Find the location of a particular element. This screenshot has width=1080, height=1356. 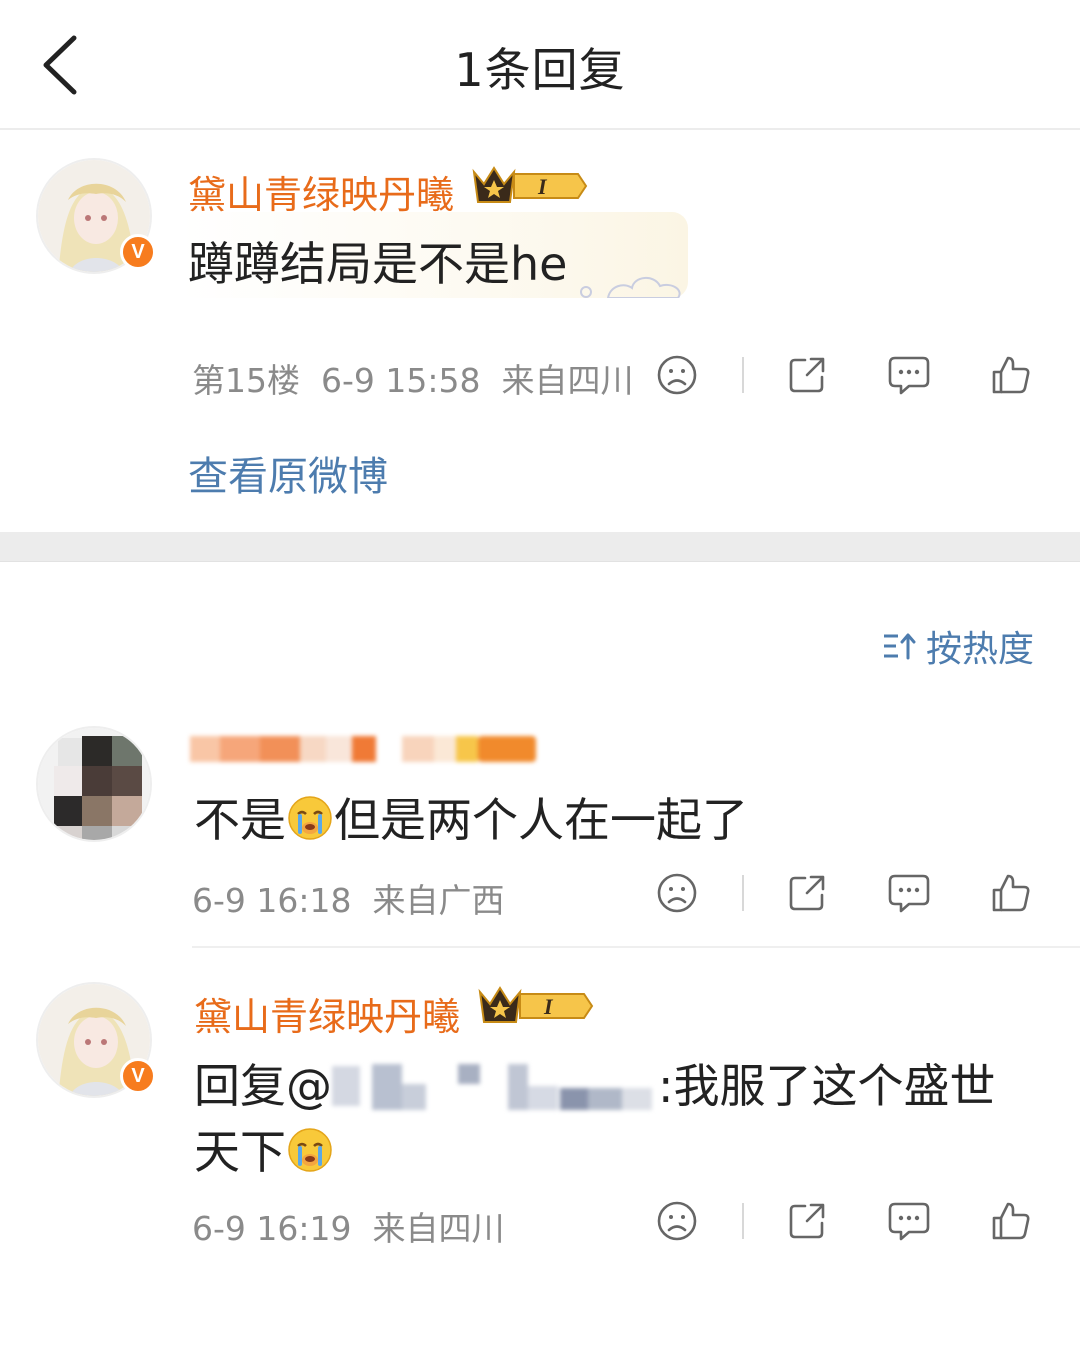

reply-text: 不是 但是两个人在一起了 is located at coordinates (471, 820).